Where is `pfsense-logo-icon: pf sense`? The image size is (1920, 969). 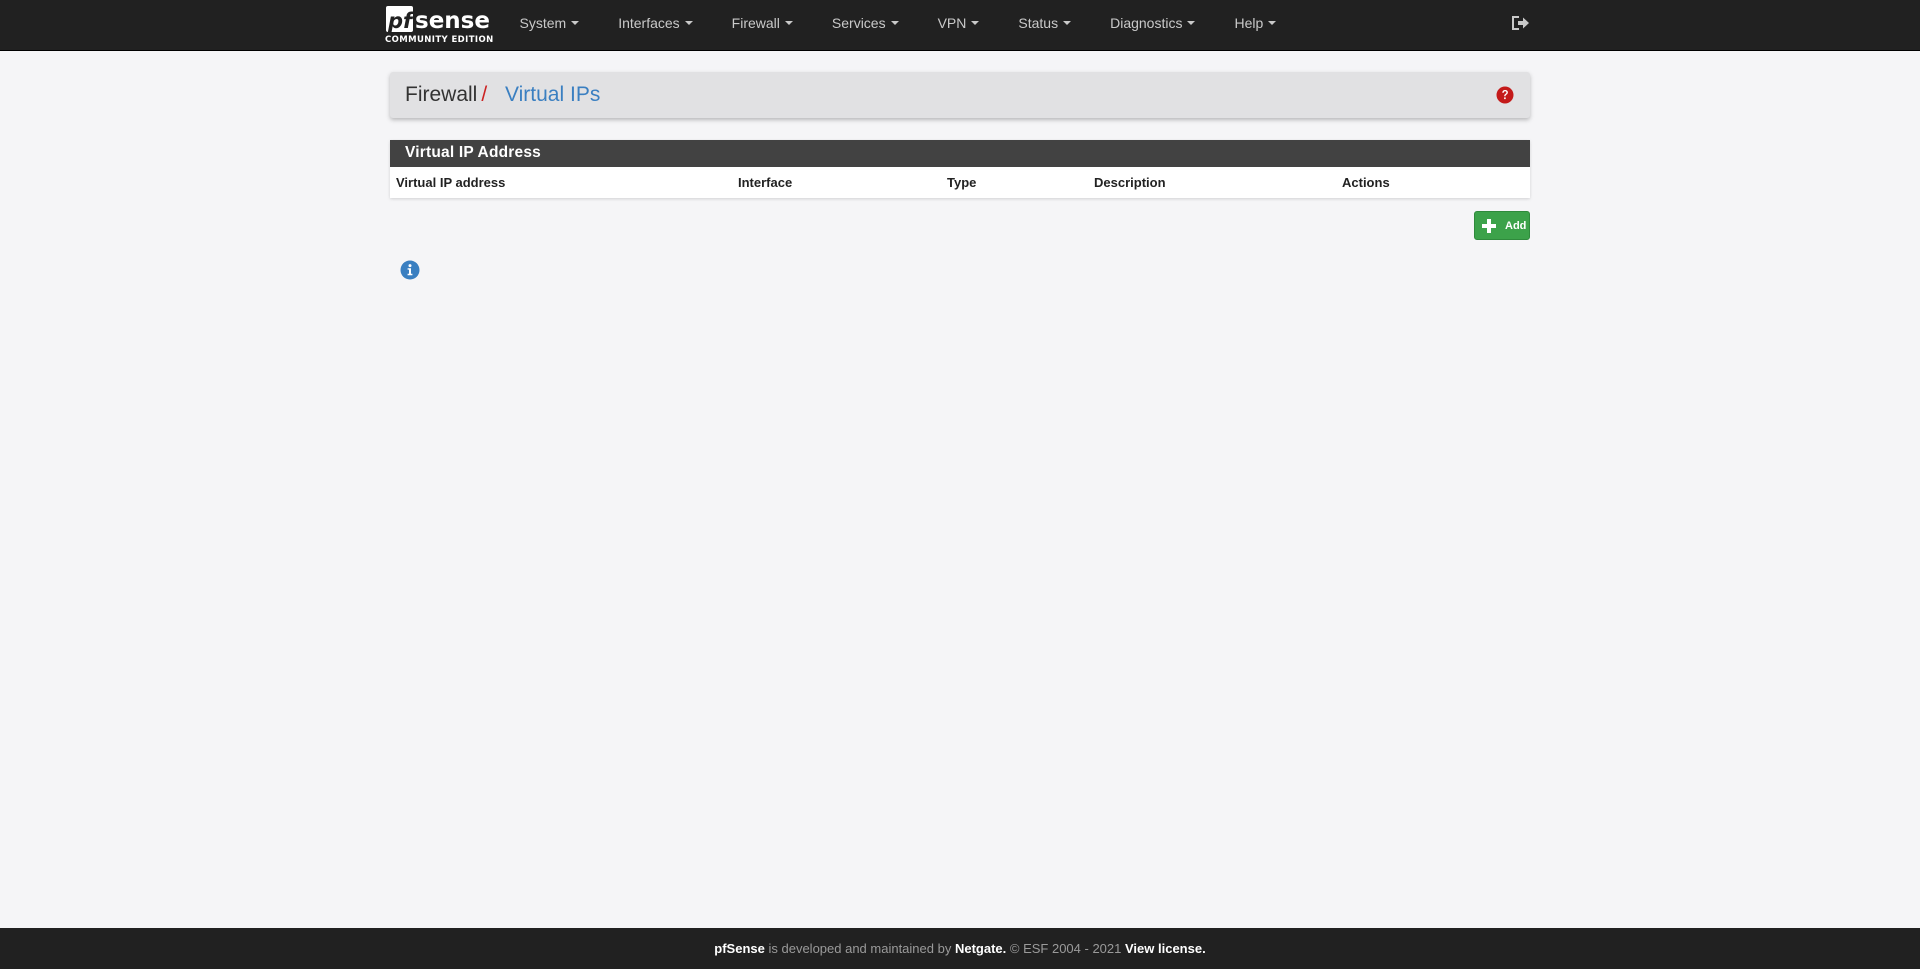 pfsense-logo-icon: pf sense is located at coordinates (438, 20).